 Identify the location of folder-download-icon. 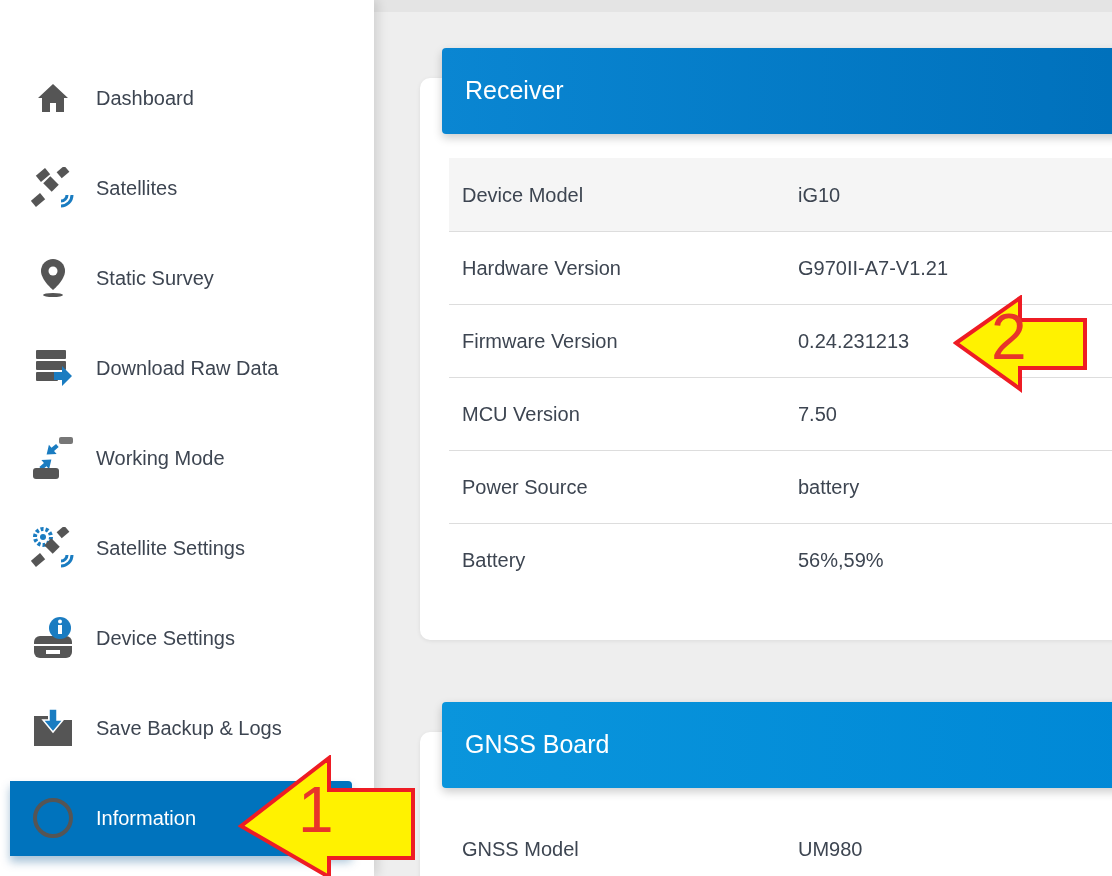
(53, 728).